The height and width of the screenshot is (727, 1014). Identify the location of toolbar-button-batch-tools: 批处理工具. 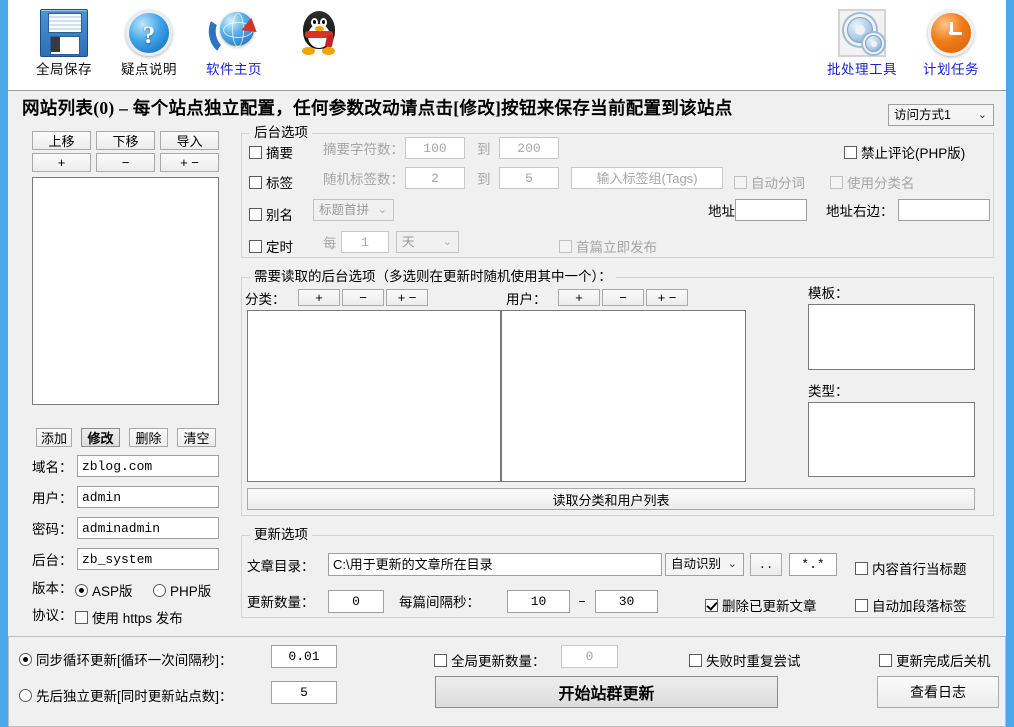
(862, 42).